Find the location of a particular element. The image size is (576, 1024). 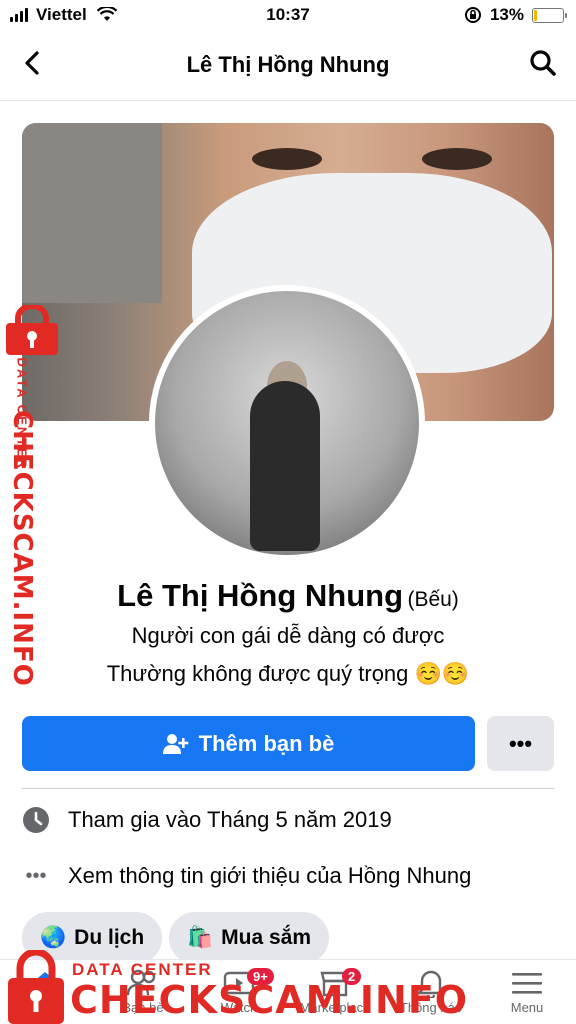

info-row-joined: Tham gia vào Tháng 5 năm 2019 is located at coordinates (207, 820).